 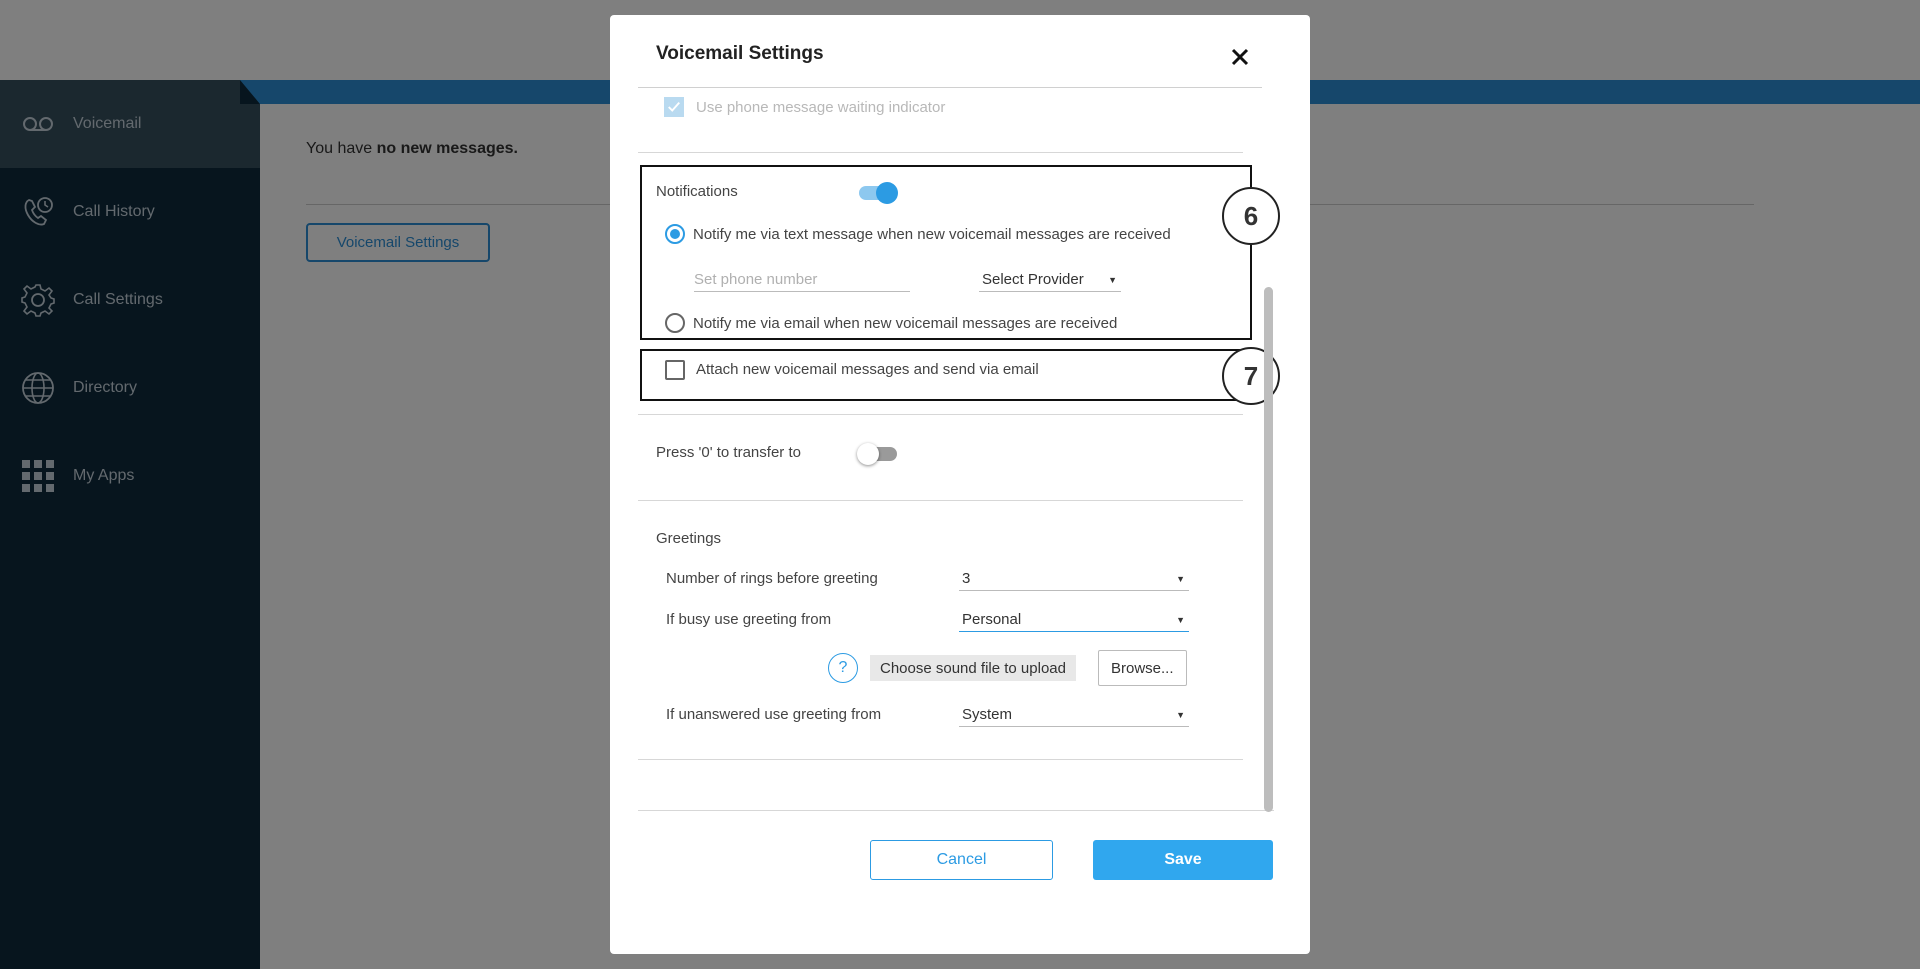 What do you see at coordinates (675, 370) in the screenshot?
I see `attach-email-checkbox` at bounding box center [675, 370].